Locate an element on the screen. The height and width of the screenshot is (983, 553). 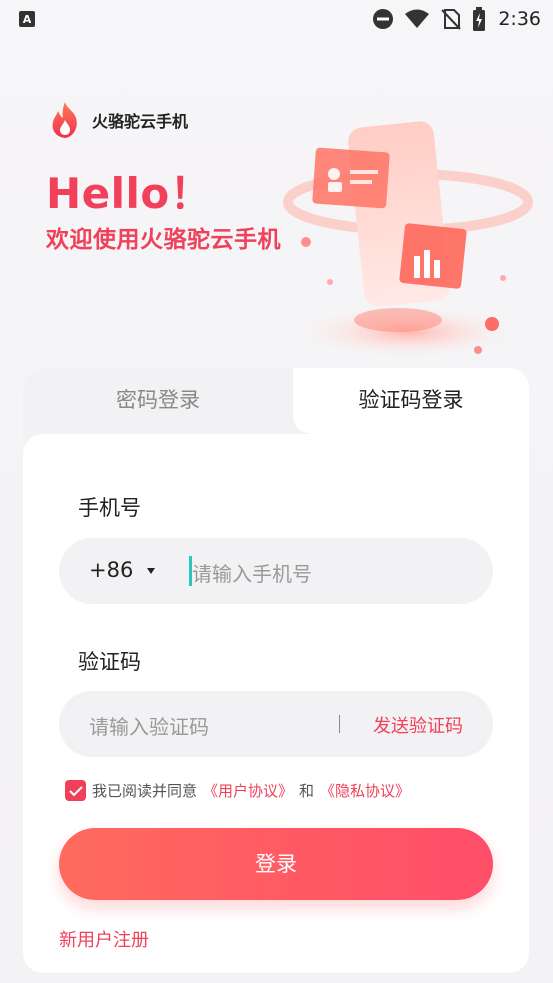
phone-input: 请输入手机号 is located at coordinates (252, 572).